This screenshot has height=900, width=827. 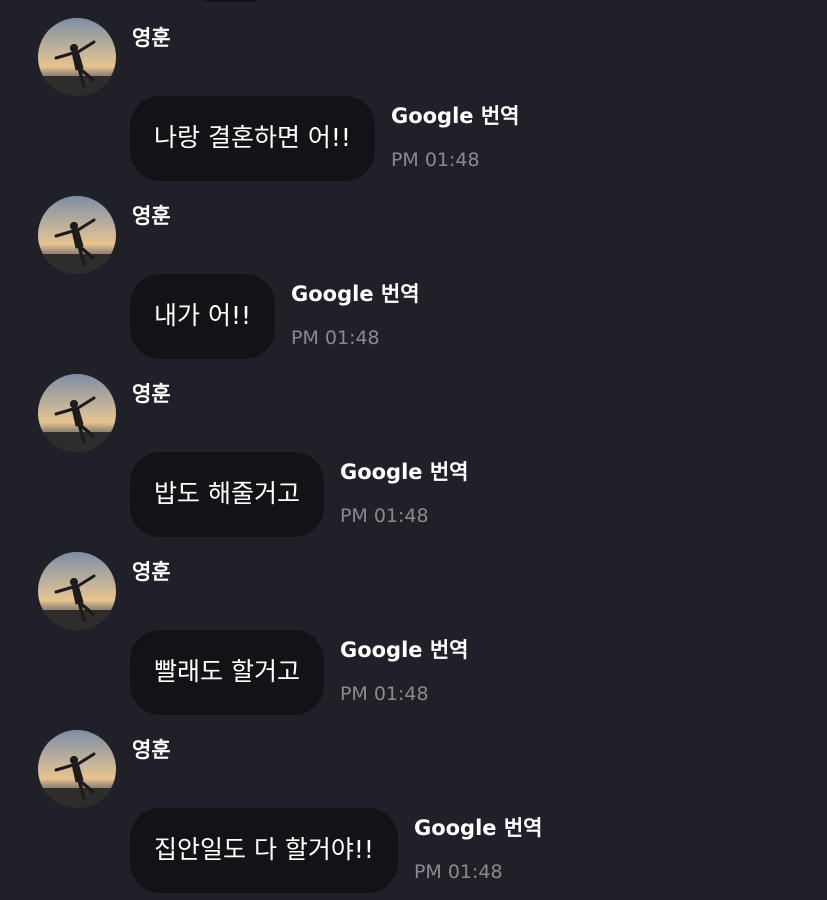 I want to click on message-bubble: 집안일도 다 할거야!!, so click(x=264, y=850).